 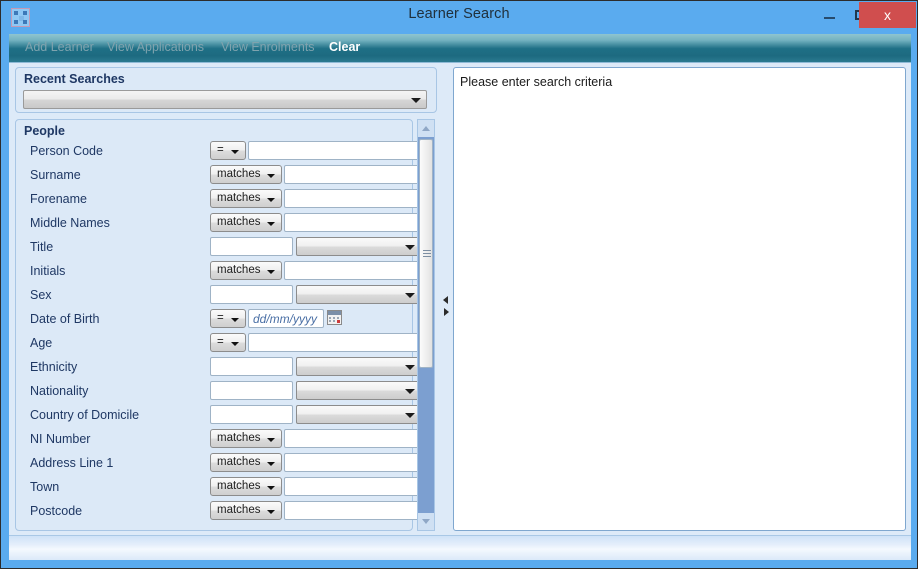 What do you see at coordinates (70, 223) in the screenshot?
I see `field-label-middle-names: Middle Names` at bounding box center [70, 223].